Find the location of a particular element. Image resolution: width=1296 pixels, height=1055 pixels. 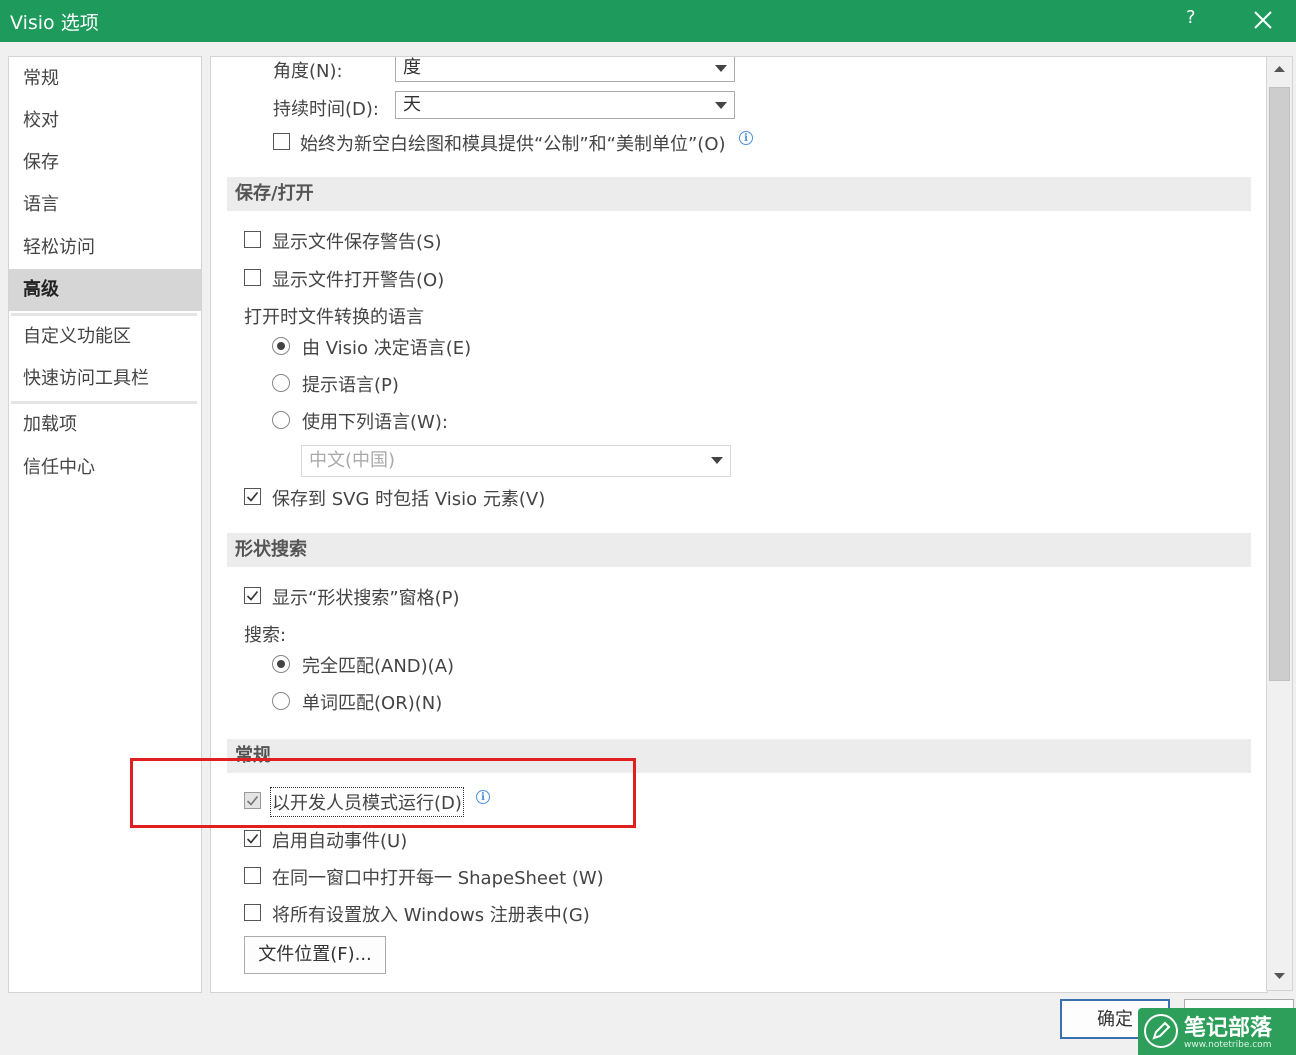

radio-use-following-language is located at coordinates (281, 420).